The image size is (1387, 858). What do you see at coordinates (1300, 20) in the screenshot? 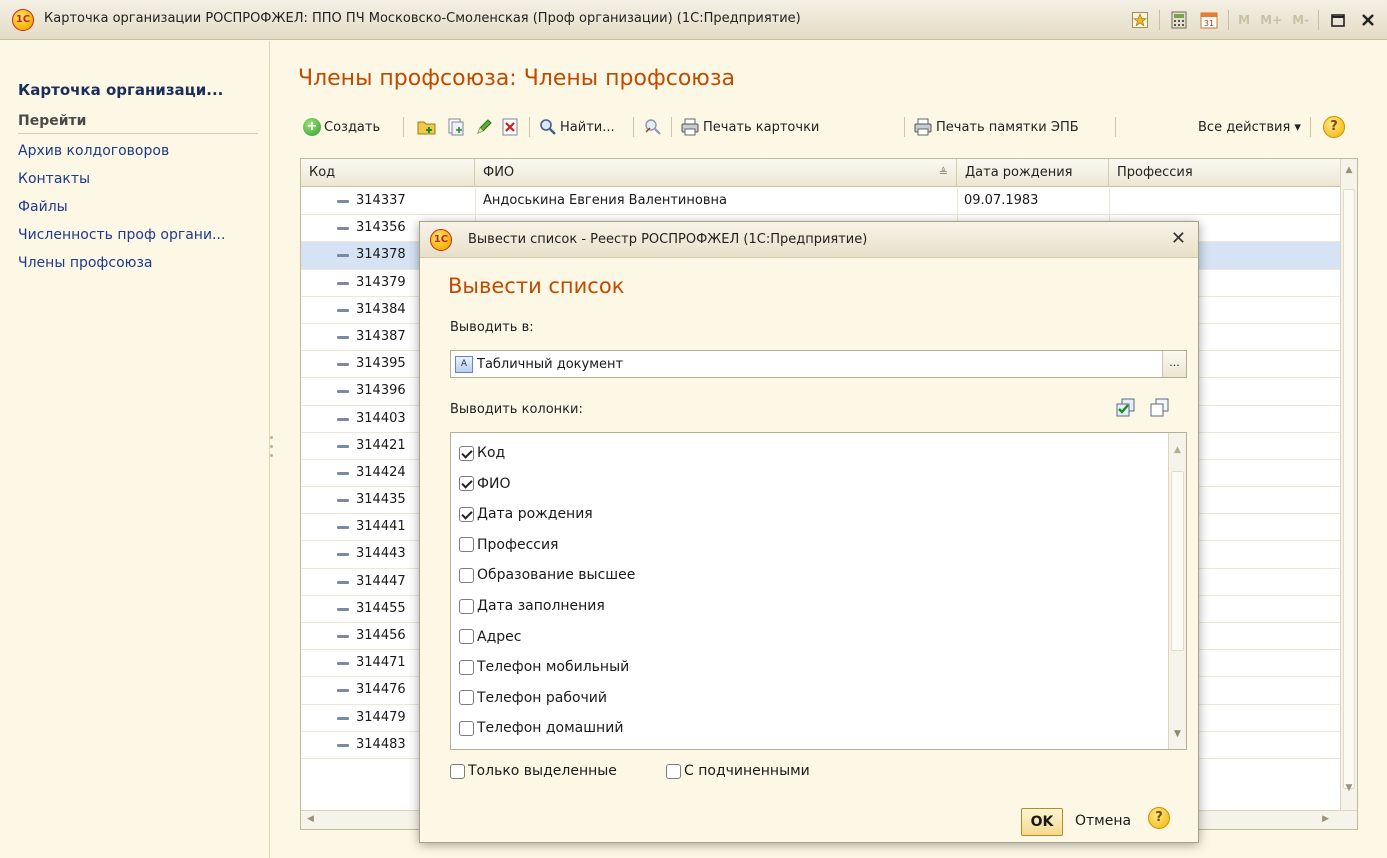
I see `memory-m-minus-icon: M-` at bounding box center [1300, 20].